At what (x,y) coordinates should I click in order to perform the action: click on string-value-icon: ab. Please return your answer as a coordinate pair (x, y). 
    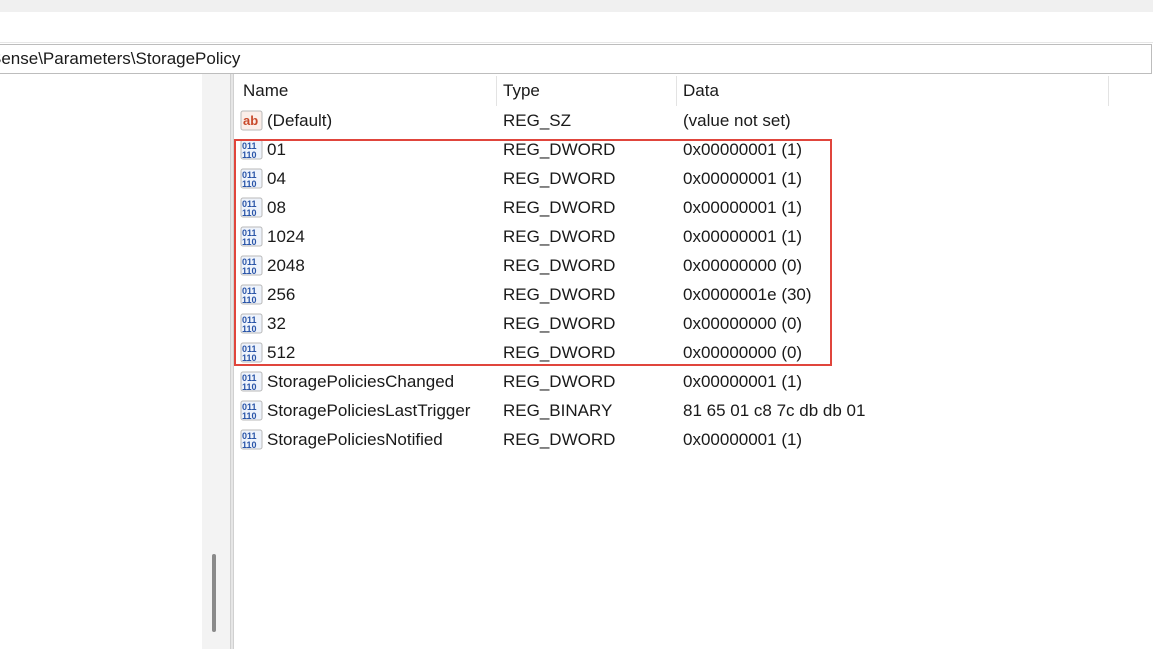
    Looking at the image, I should click on (252, 121).